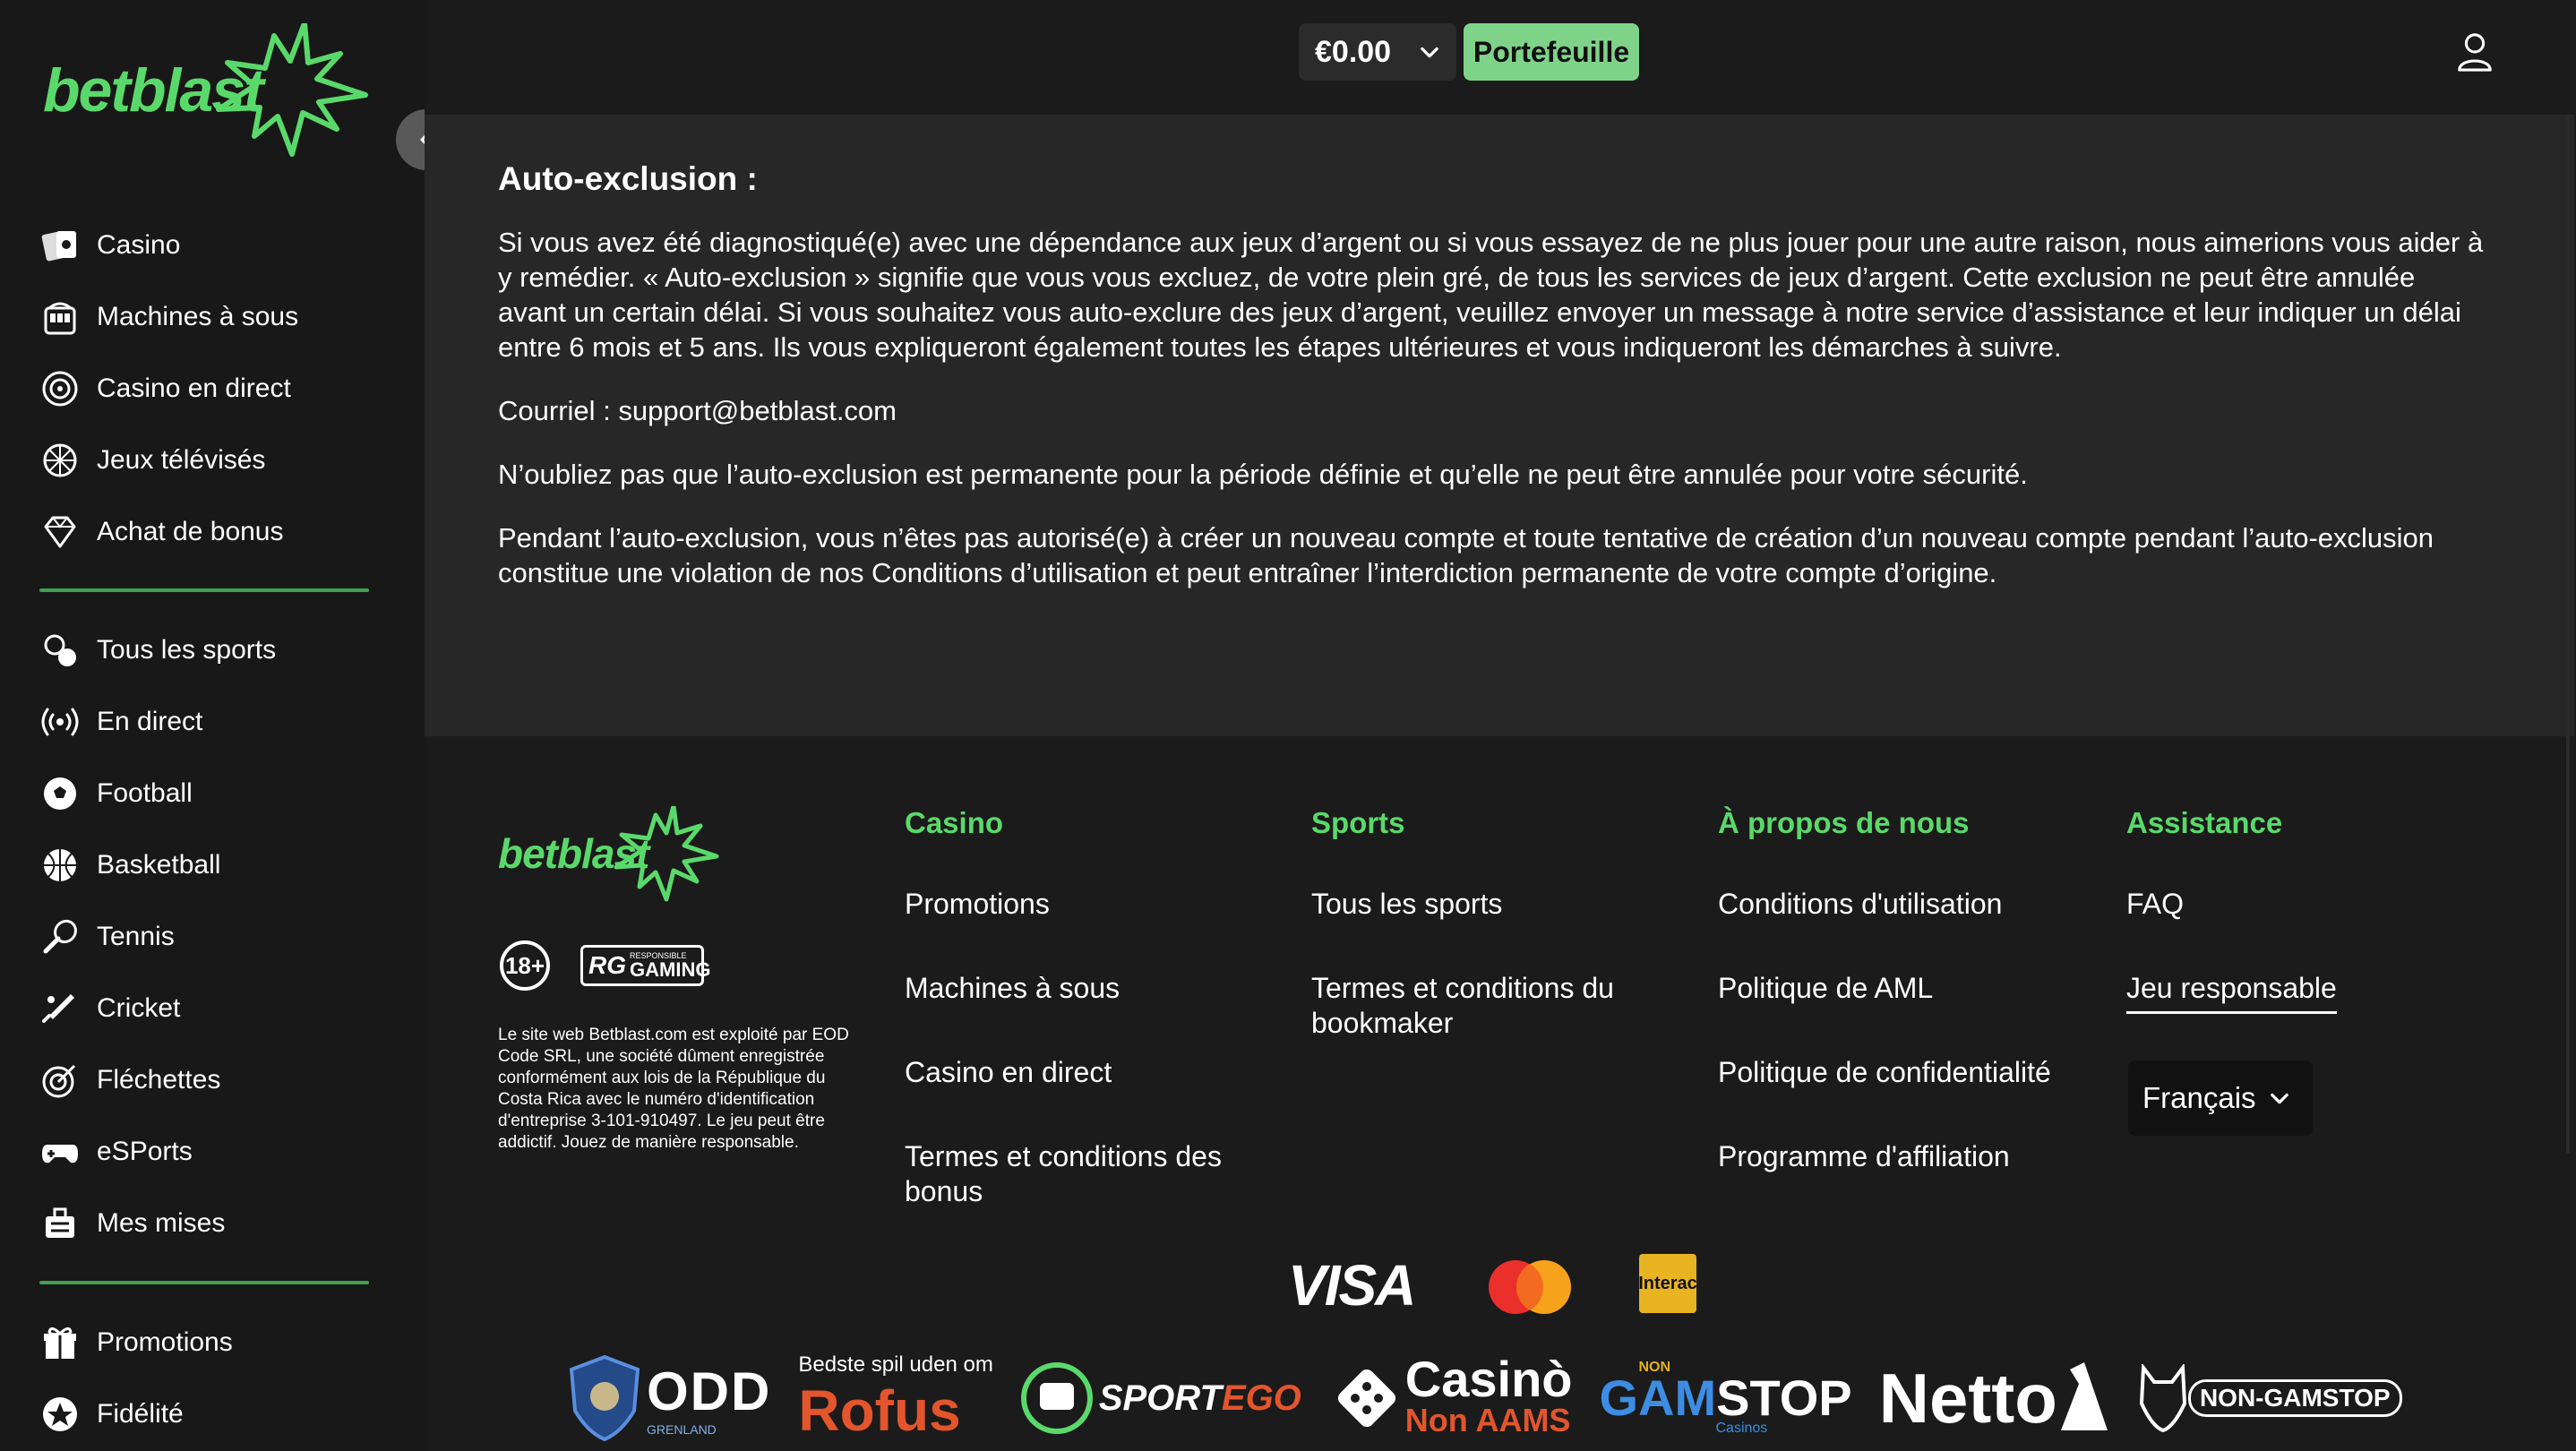 This screenshot has height=1451, width=2576. I want to click on sidebar-item-promotions: Promotions, so click(217, 1342).